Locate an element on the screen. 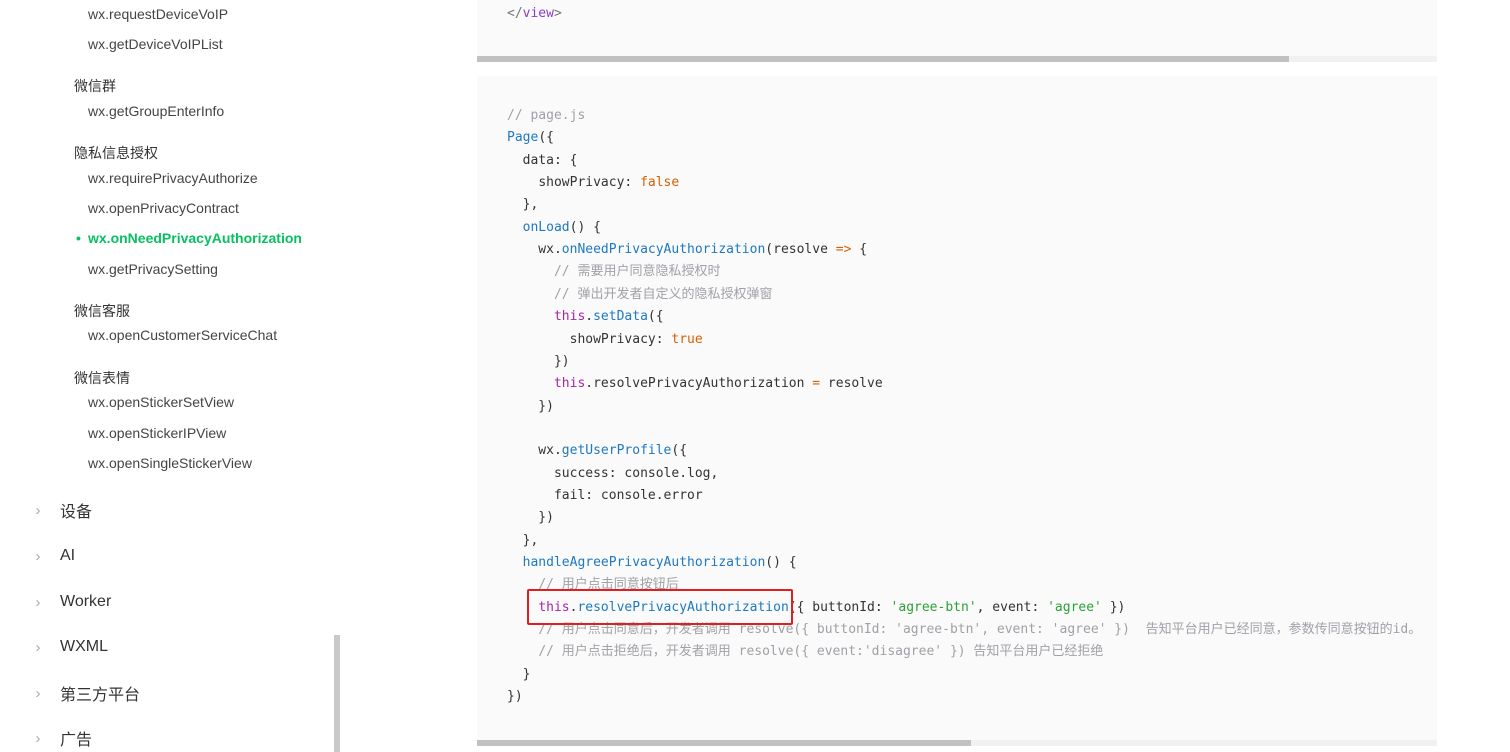 Image resolution: width=1510 pixels, height=752 pixels. category-device: › 设备 is located at coordinates (61, 510).